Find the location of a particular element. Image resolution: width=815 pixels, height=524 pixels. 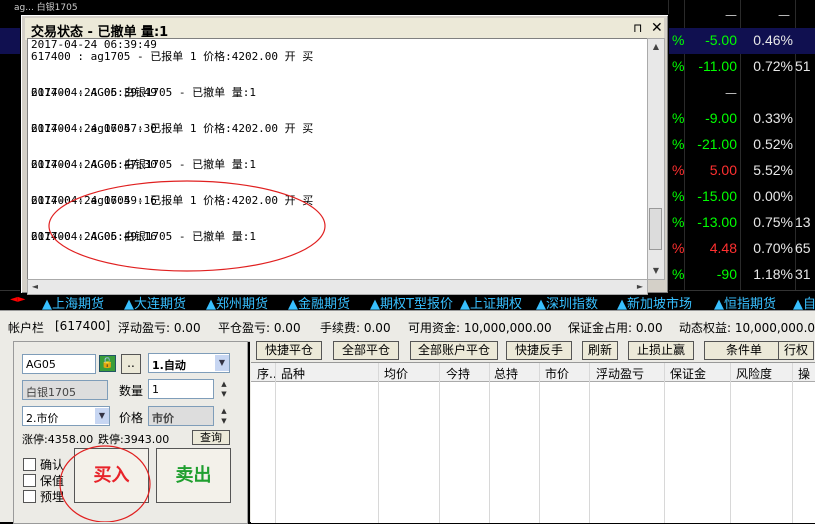

sell-button: 卖出 is located at coordinates (193, 475).